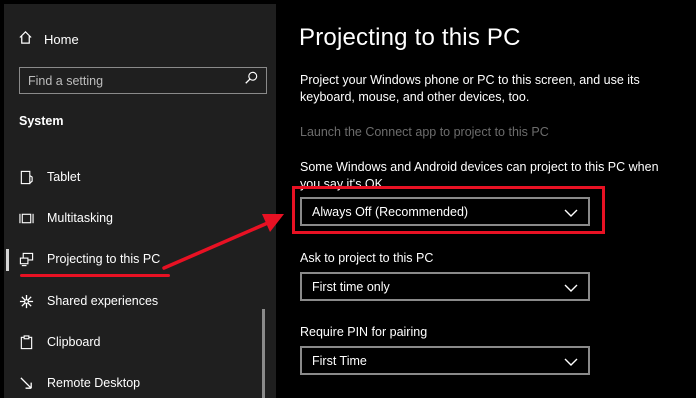  I want to click on projecting-icon, so click(26, 259).